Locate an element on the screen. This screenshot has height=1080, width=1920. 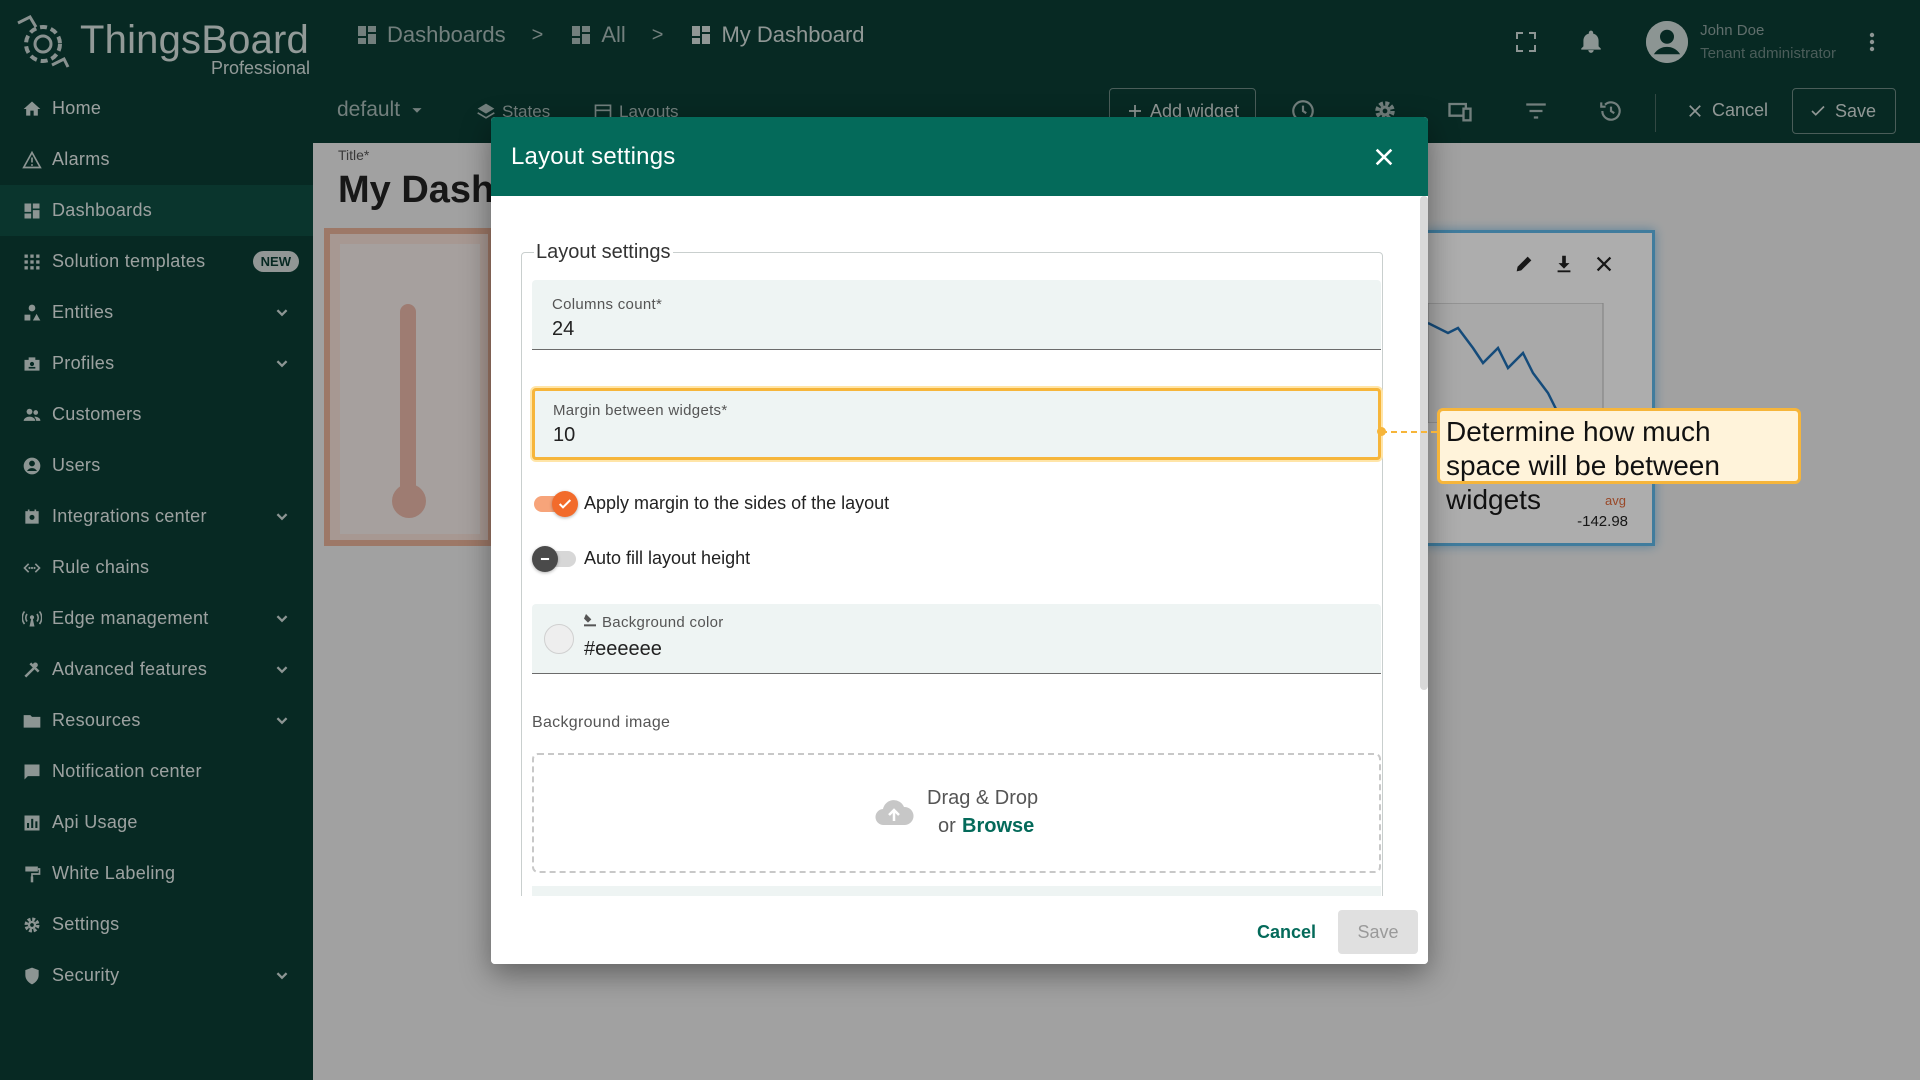
color-swatch is located at coordinates (559, 639).